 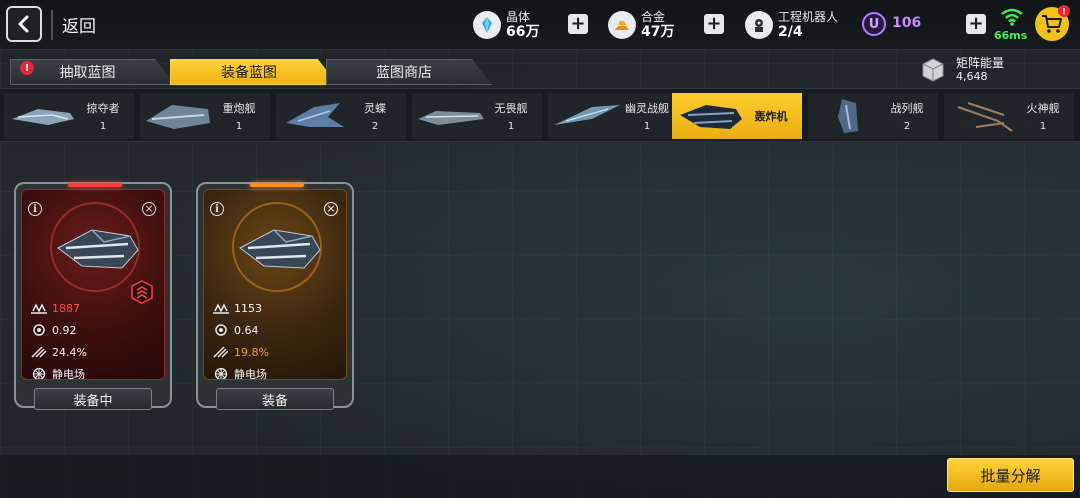 What do you see at coordinates (64, 330) in the screenshot?
I see `rate-value: 0.92` at bounding box center [64, 330].